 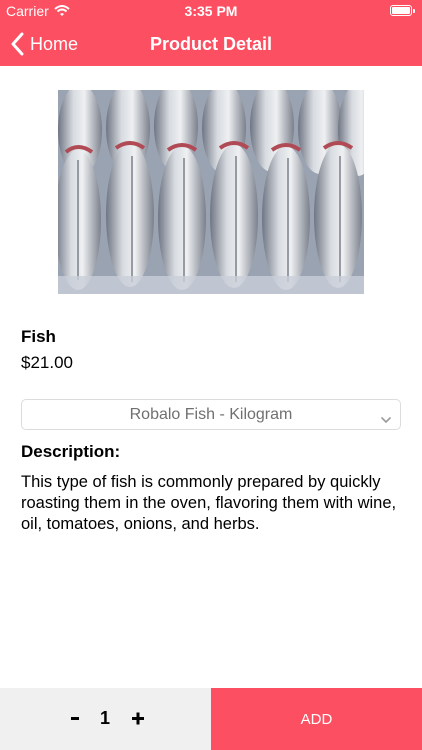 I want to click on status-bar: Carrier 3:35 PM, so click(x=211, y=11).